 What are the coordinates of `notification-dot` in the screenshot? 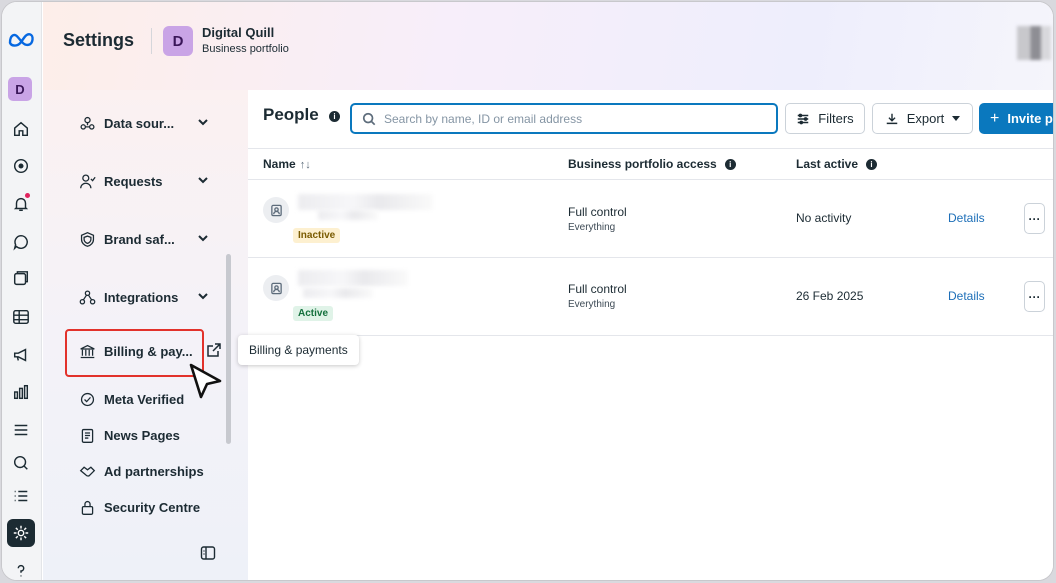 It's located at (27, 195).